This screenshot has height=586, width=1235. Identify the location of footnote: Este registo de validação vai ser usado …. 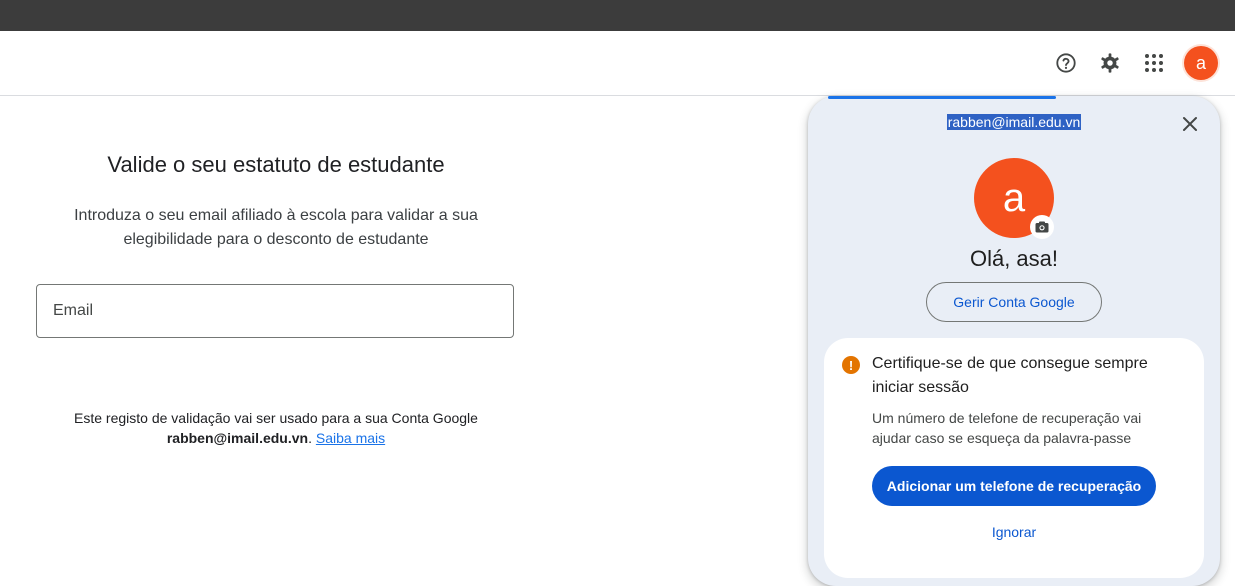
(276, 428).